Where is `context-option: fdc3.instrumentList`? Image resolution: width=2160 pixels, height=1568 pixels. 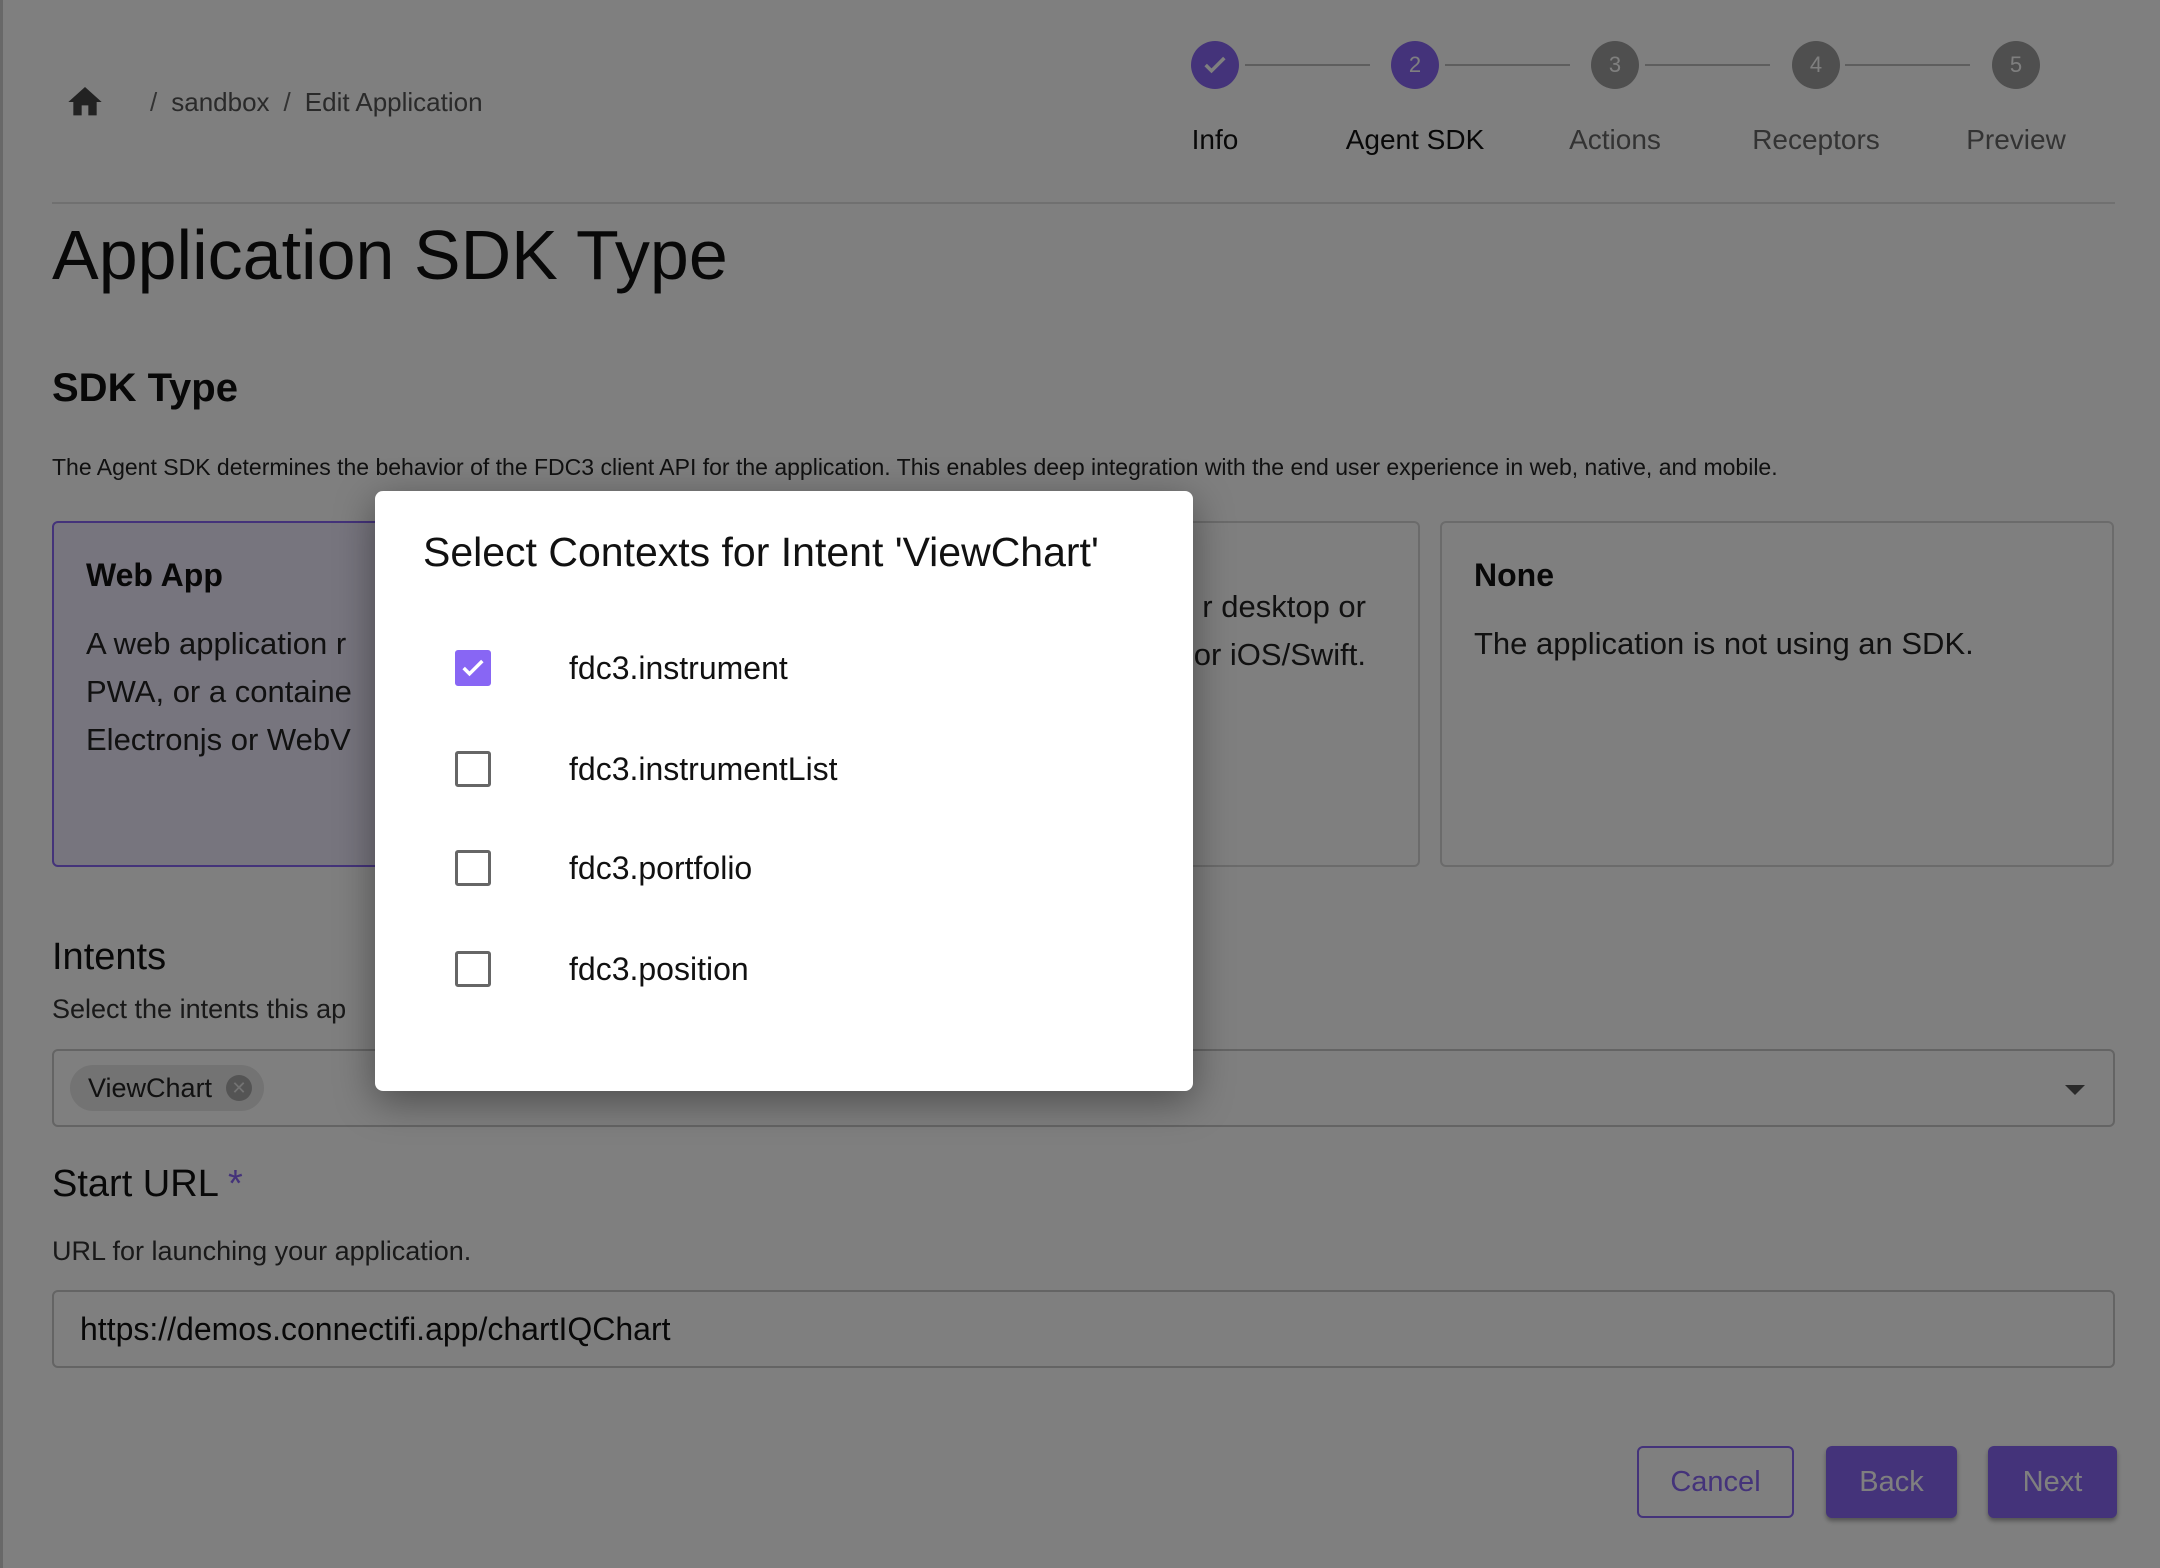
context-option: fdc3.instrumentList is located at coordinates (646, 769).